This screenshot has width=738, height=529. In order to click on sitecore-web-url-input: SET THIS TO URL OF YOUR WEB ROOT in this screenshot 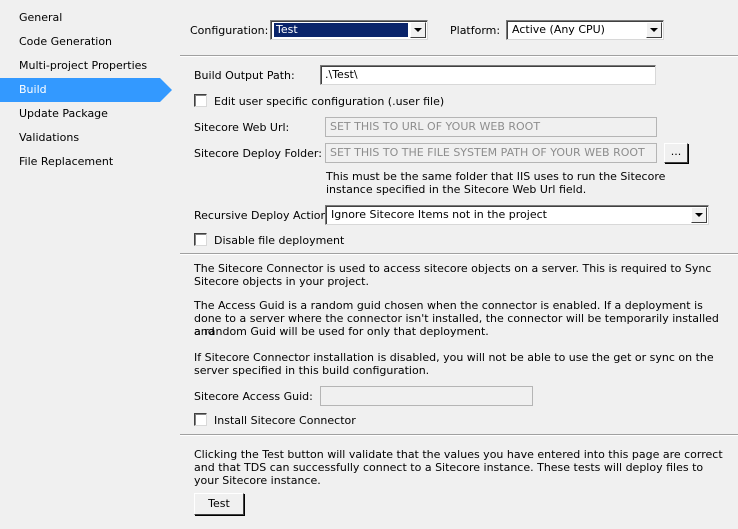, I will do `click(491, 127)`.